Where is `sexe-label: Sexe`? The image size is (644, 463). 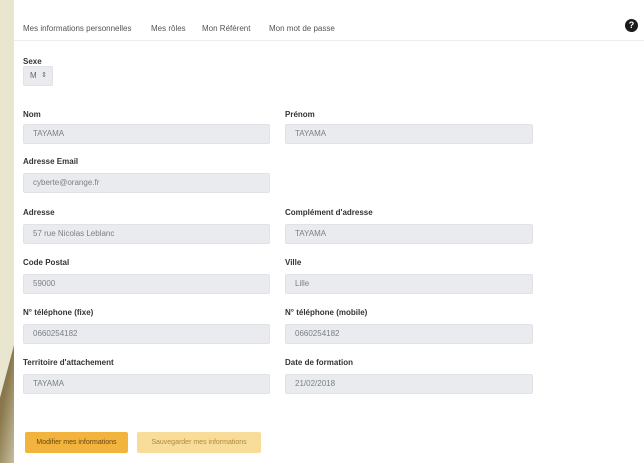 sexe-label: Sexe is located at coordinates (32, 61).